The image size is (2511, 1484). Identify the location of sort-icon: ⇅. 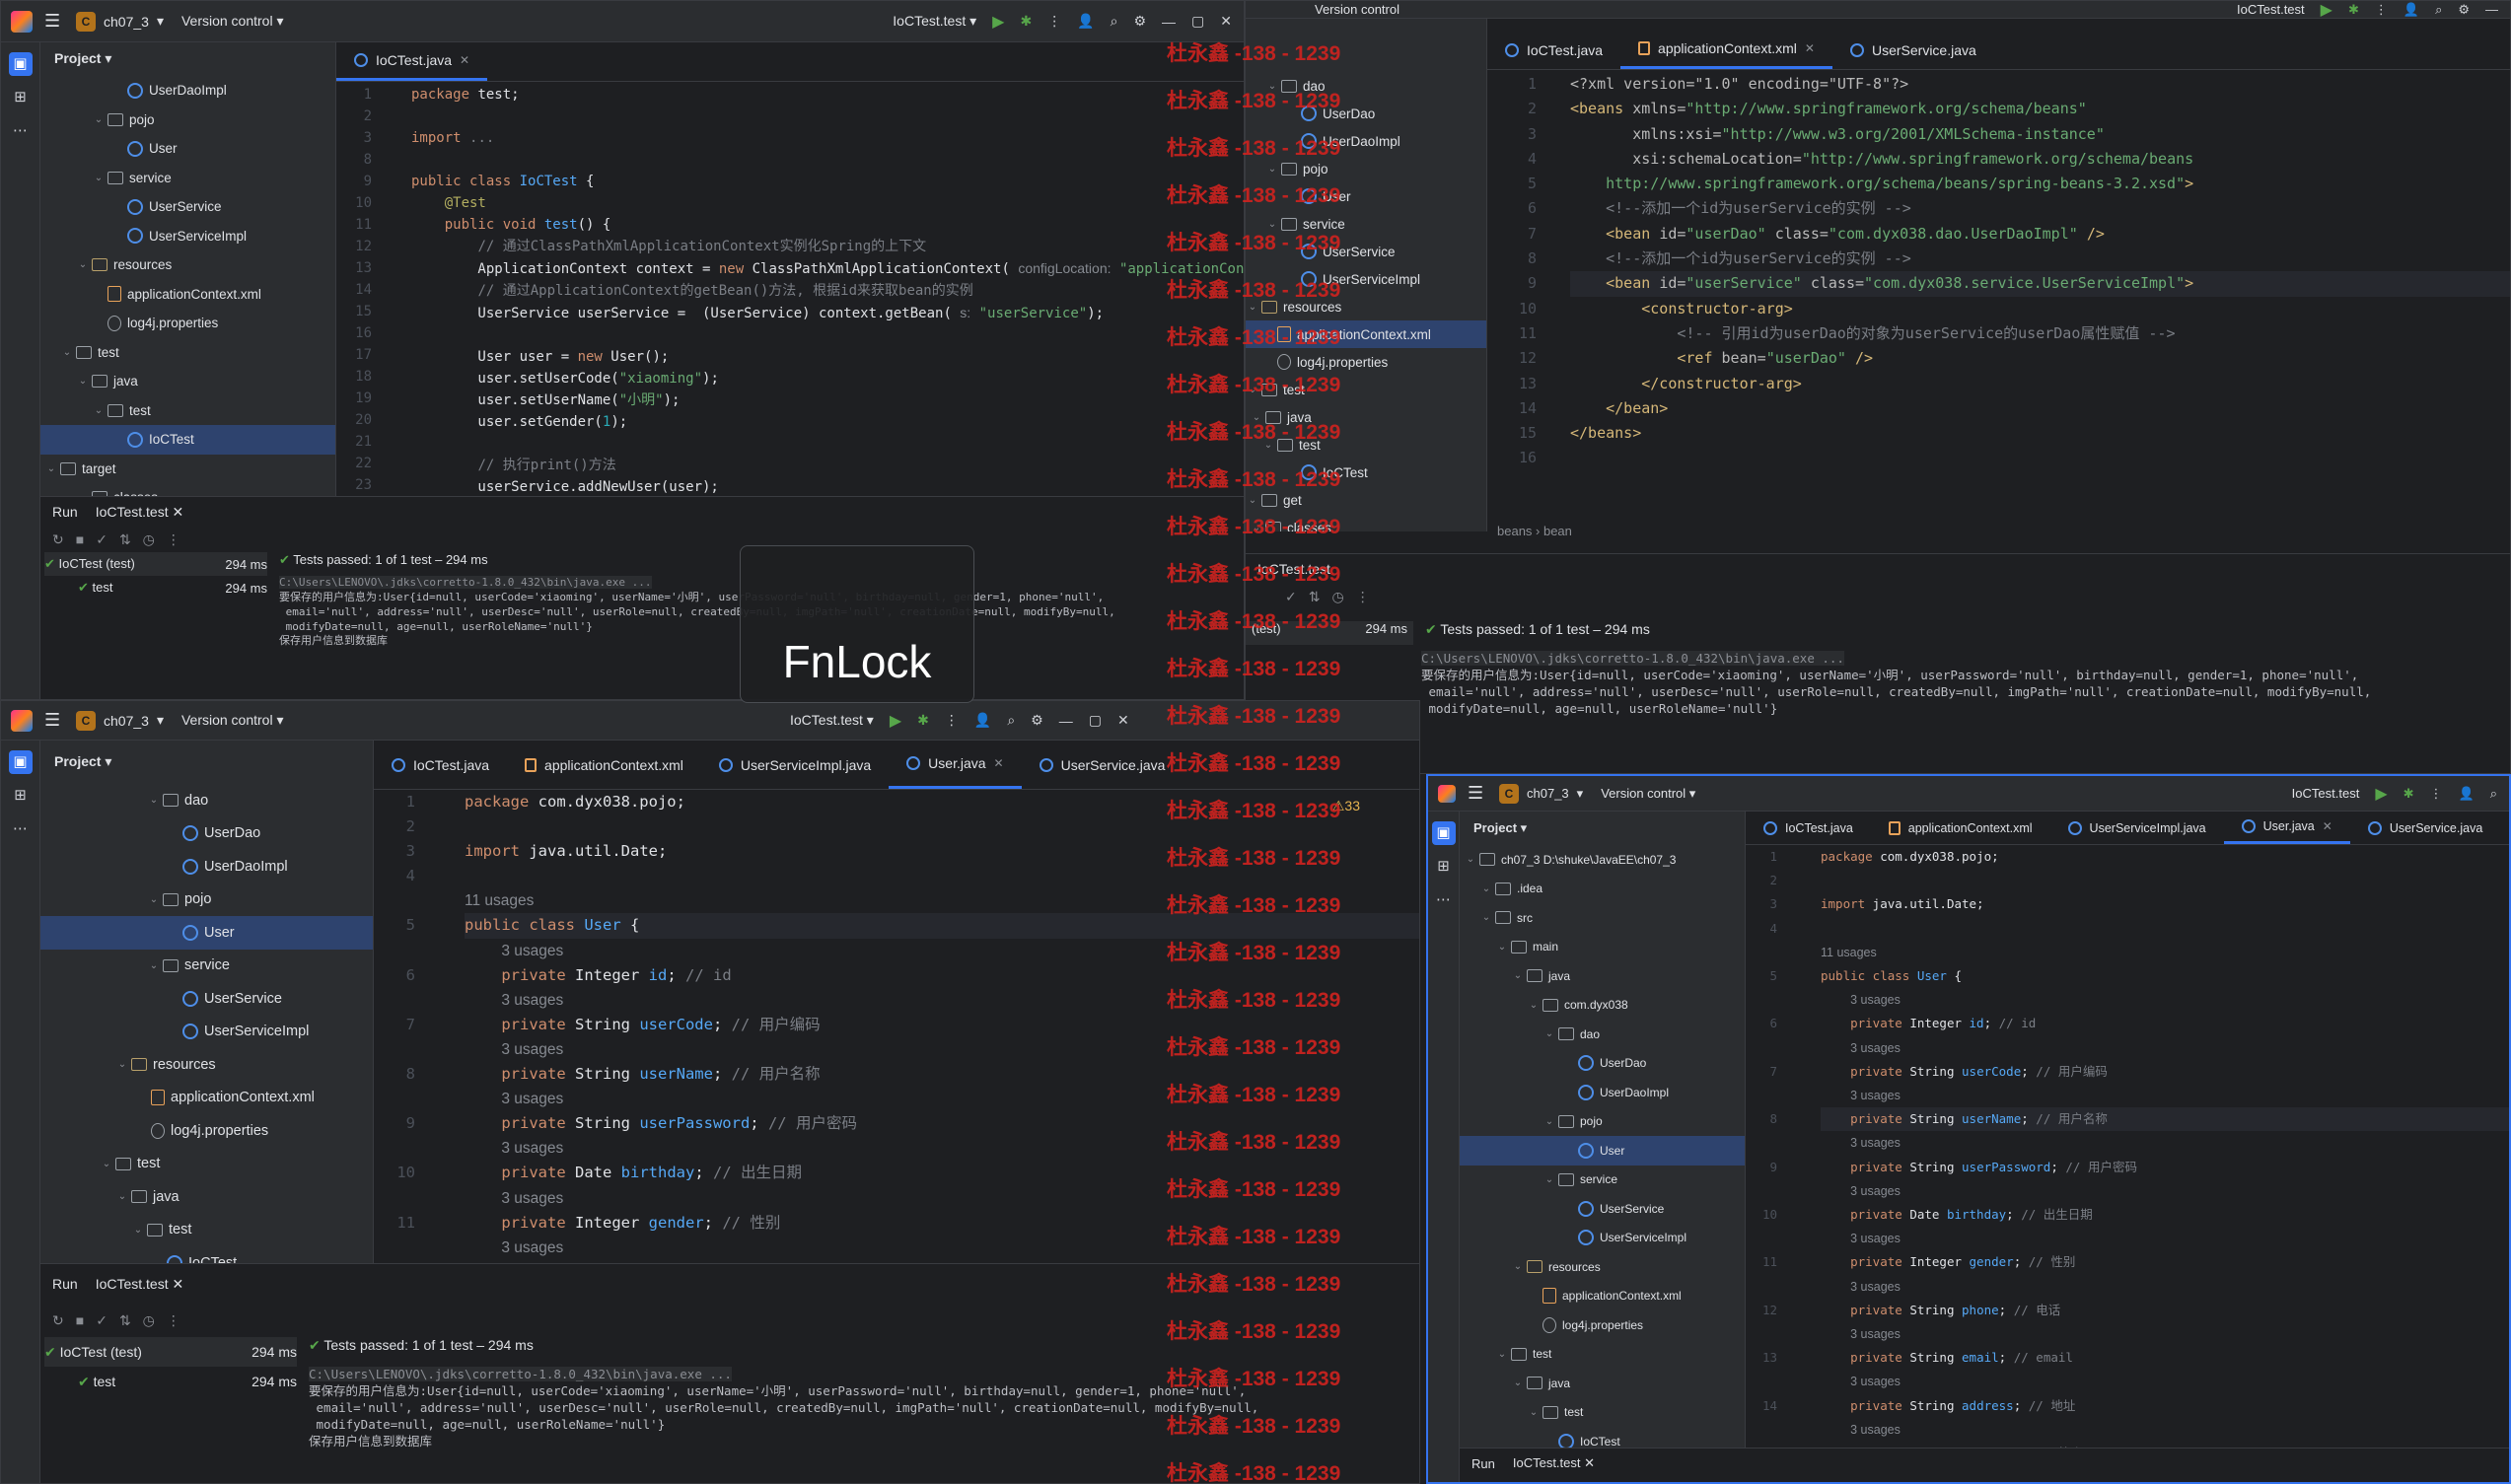
(1315, 597).